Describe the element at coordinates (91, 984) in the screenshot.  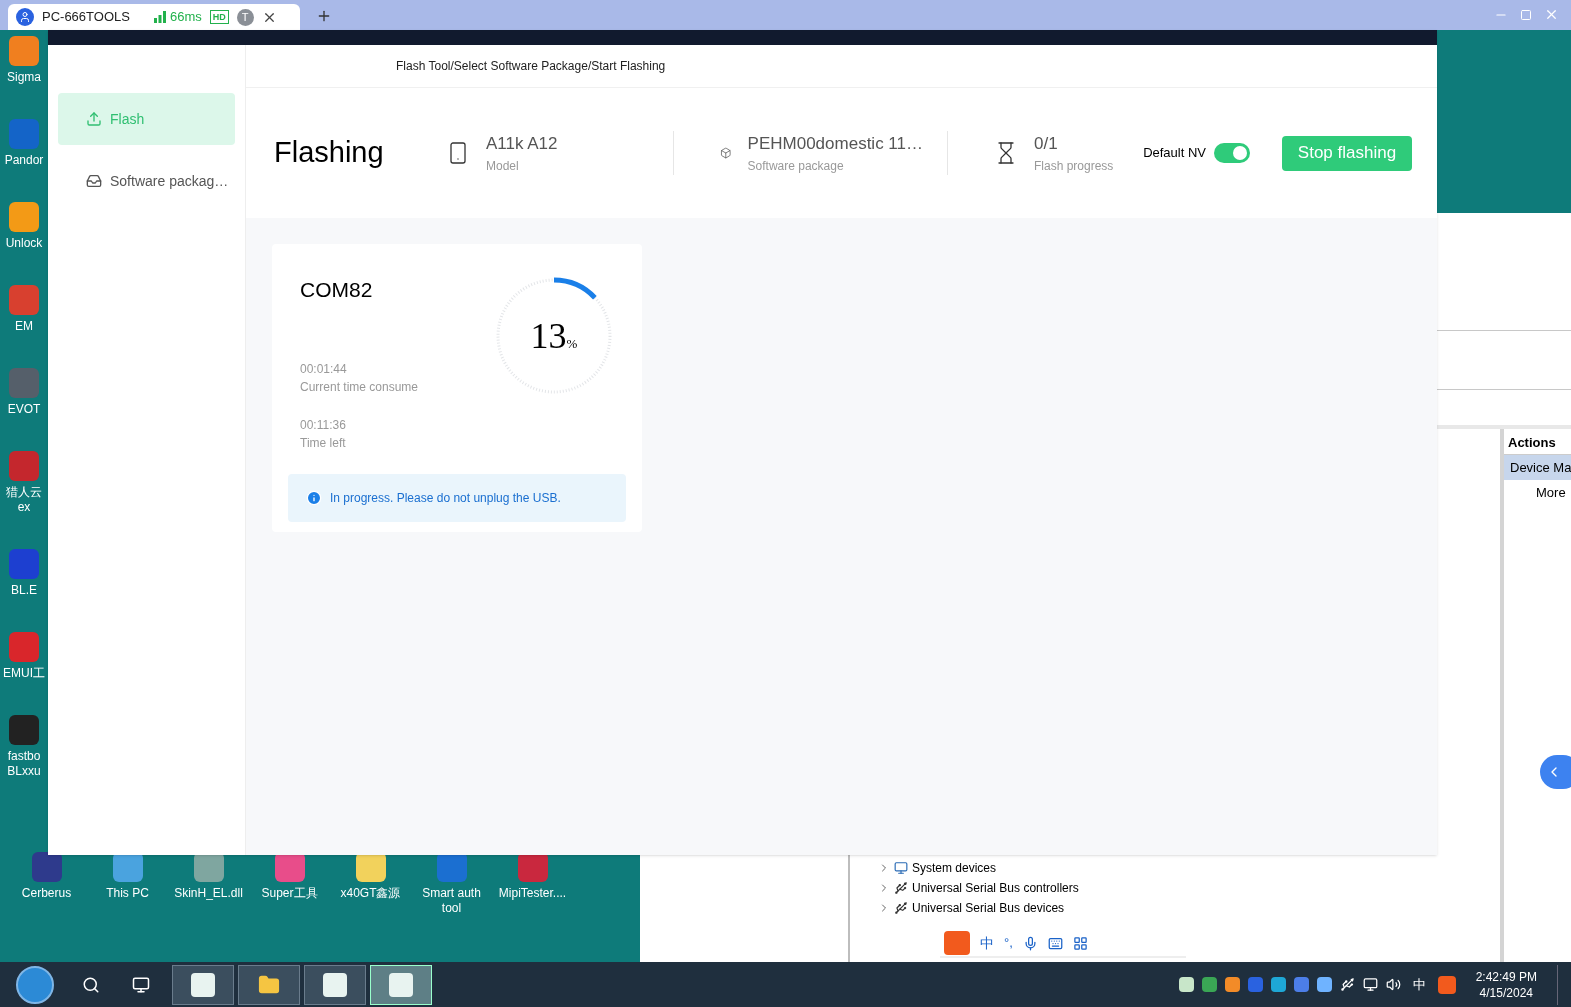
I see `search-icon` at that location.